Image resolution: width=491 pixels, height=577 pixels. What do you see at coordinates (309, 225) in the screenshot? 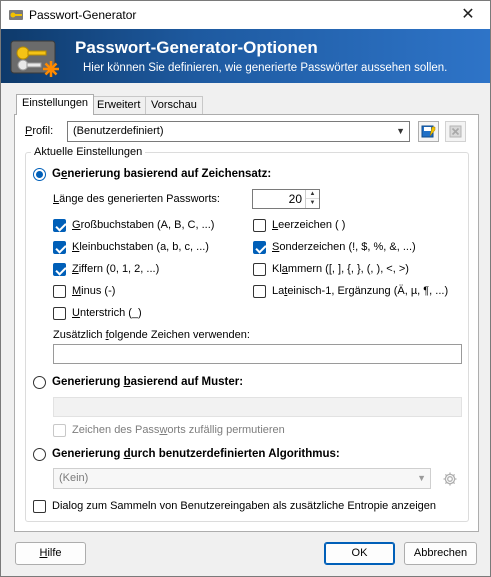
I see `space-label: Leerzeichen ( )` at bounding box center [309, 225].